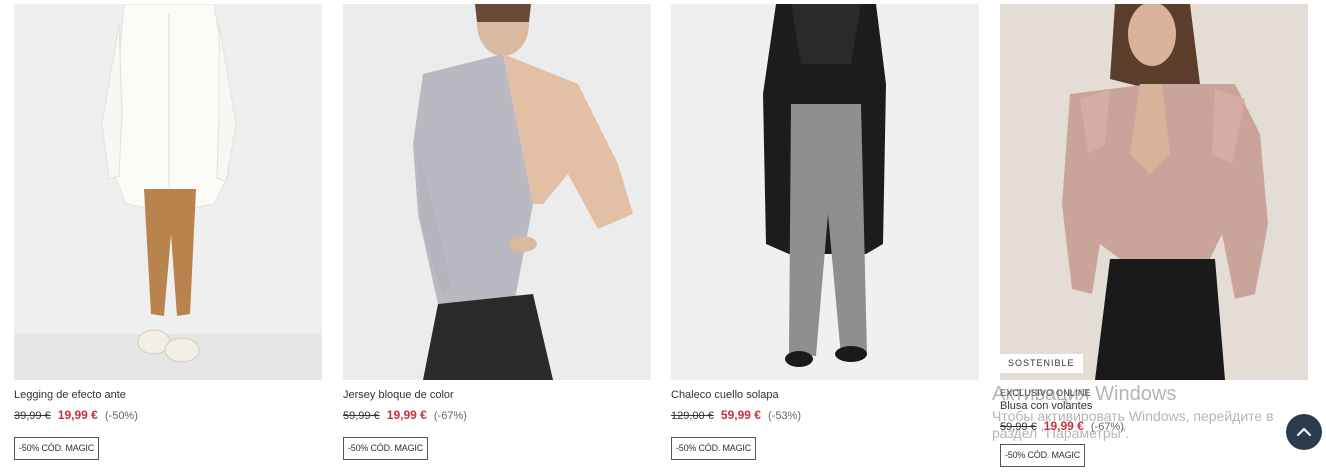 This screenshot has width=1326, height=476. What do you see at coordinates (121, 416) in the screenshot?
I see `discount-percent: (-50%)` at bounding box center [121, 416].